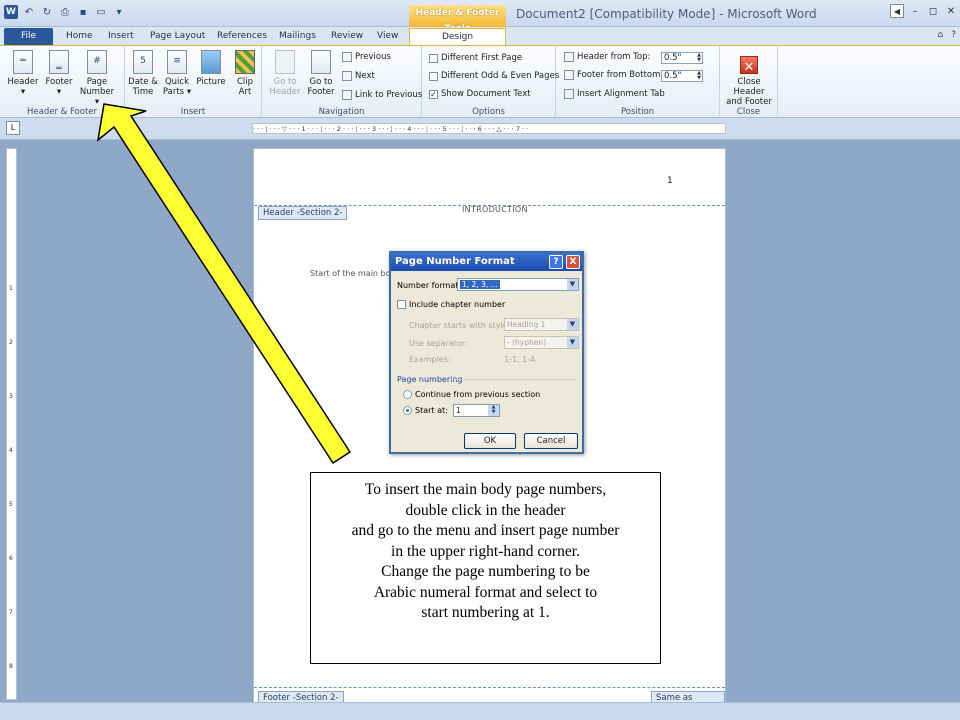 The height and width of the screenshot is (720, 960). What do you see at coordinates (242, 36) in the screenshot?
I see `tab-references: References` at bounding box center [242, 36].